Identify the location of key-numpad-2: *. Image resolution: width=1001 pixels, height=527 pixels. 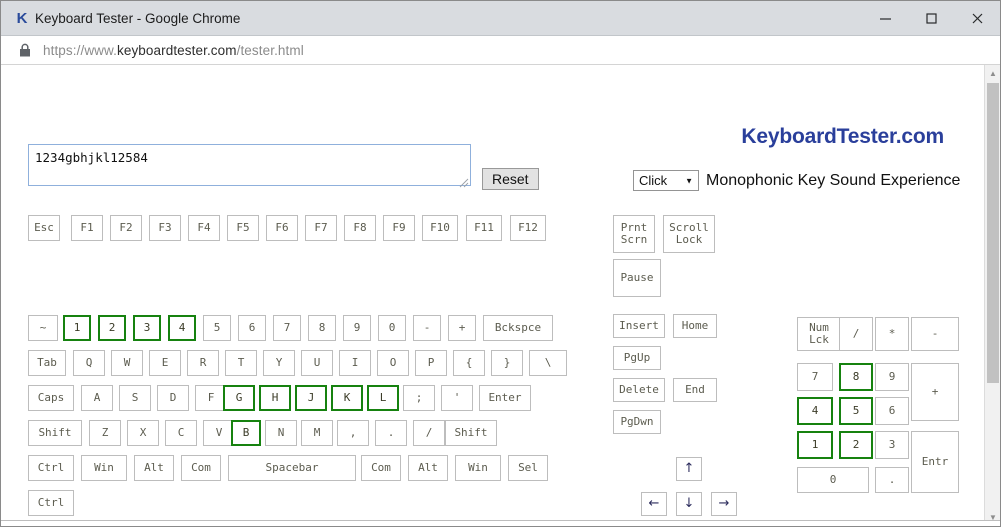
(892, 334).